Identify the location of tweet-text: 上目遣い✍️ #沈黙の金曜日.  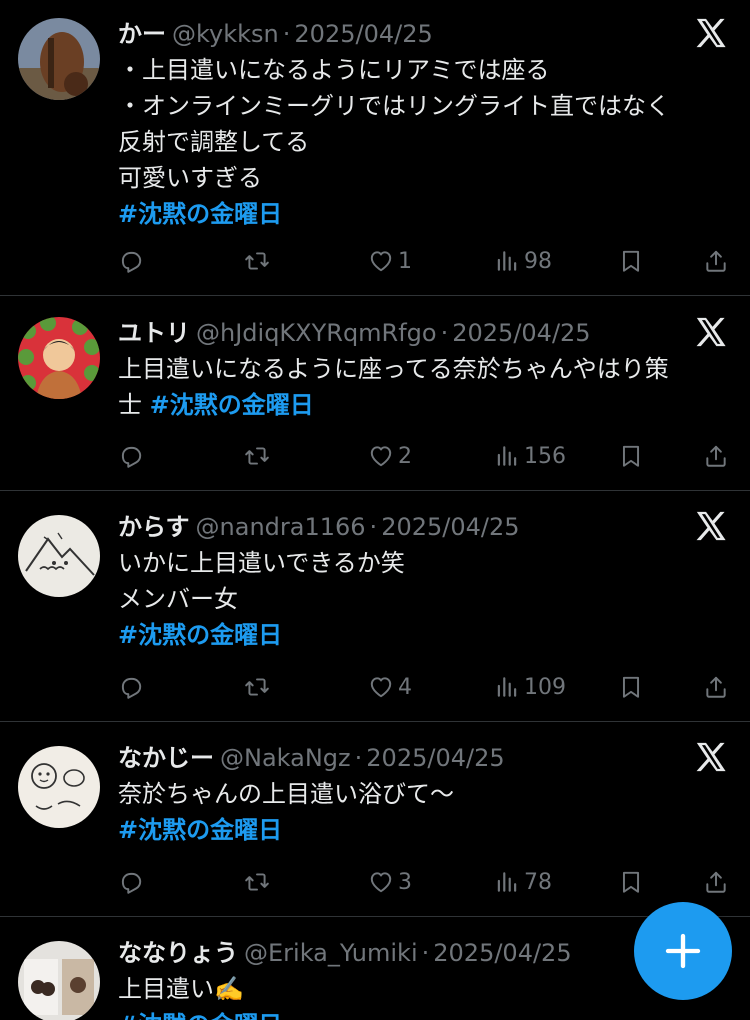
(423, 995).